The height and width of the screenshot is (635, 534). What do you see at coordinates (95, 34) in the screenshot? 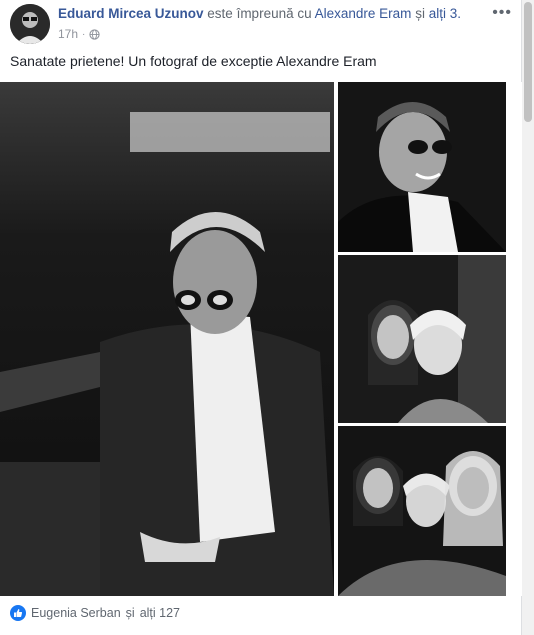
I see `globe-icon` at bounding box center [95, 34].